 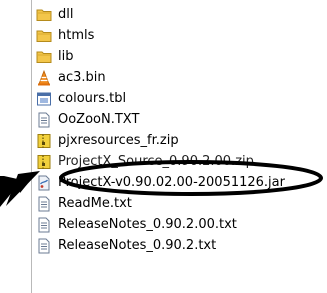 I want to click on pointer-arrowhead, so click(x=23, y=188).